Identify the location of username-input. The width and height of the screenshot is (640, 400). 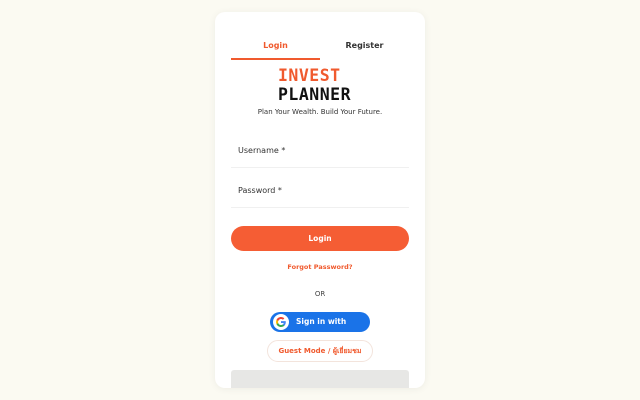
(320, 154).